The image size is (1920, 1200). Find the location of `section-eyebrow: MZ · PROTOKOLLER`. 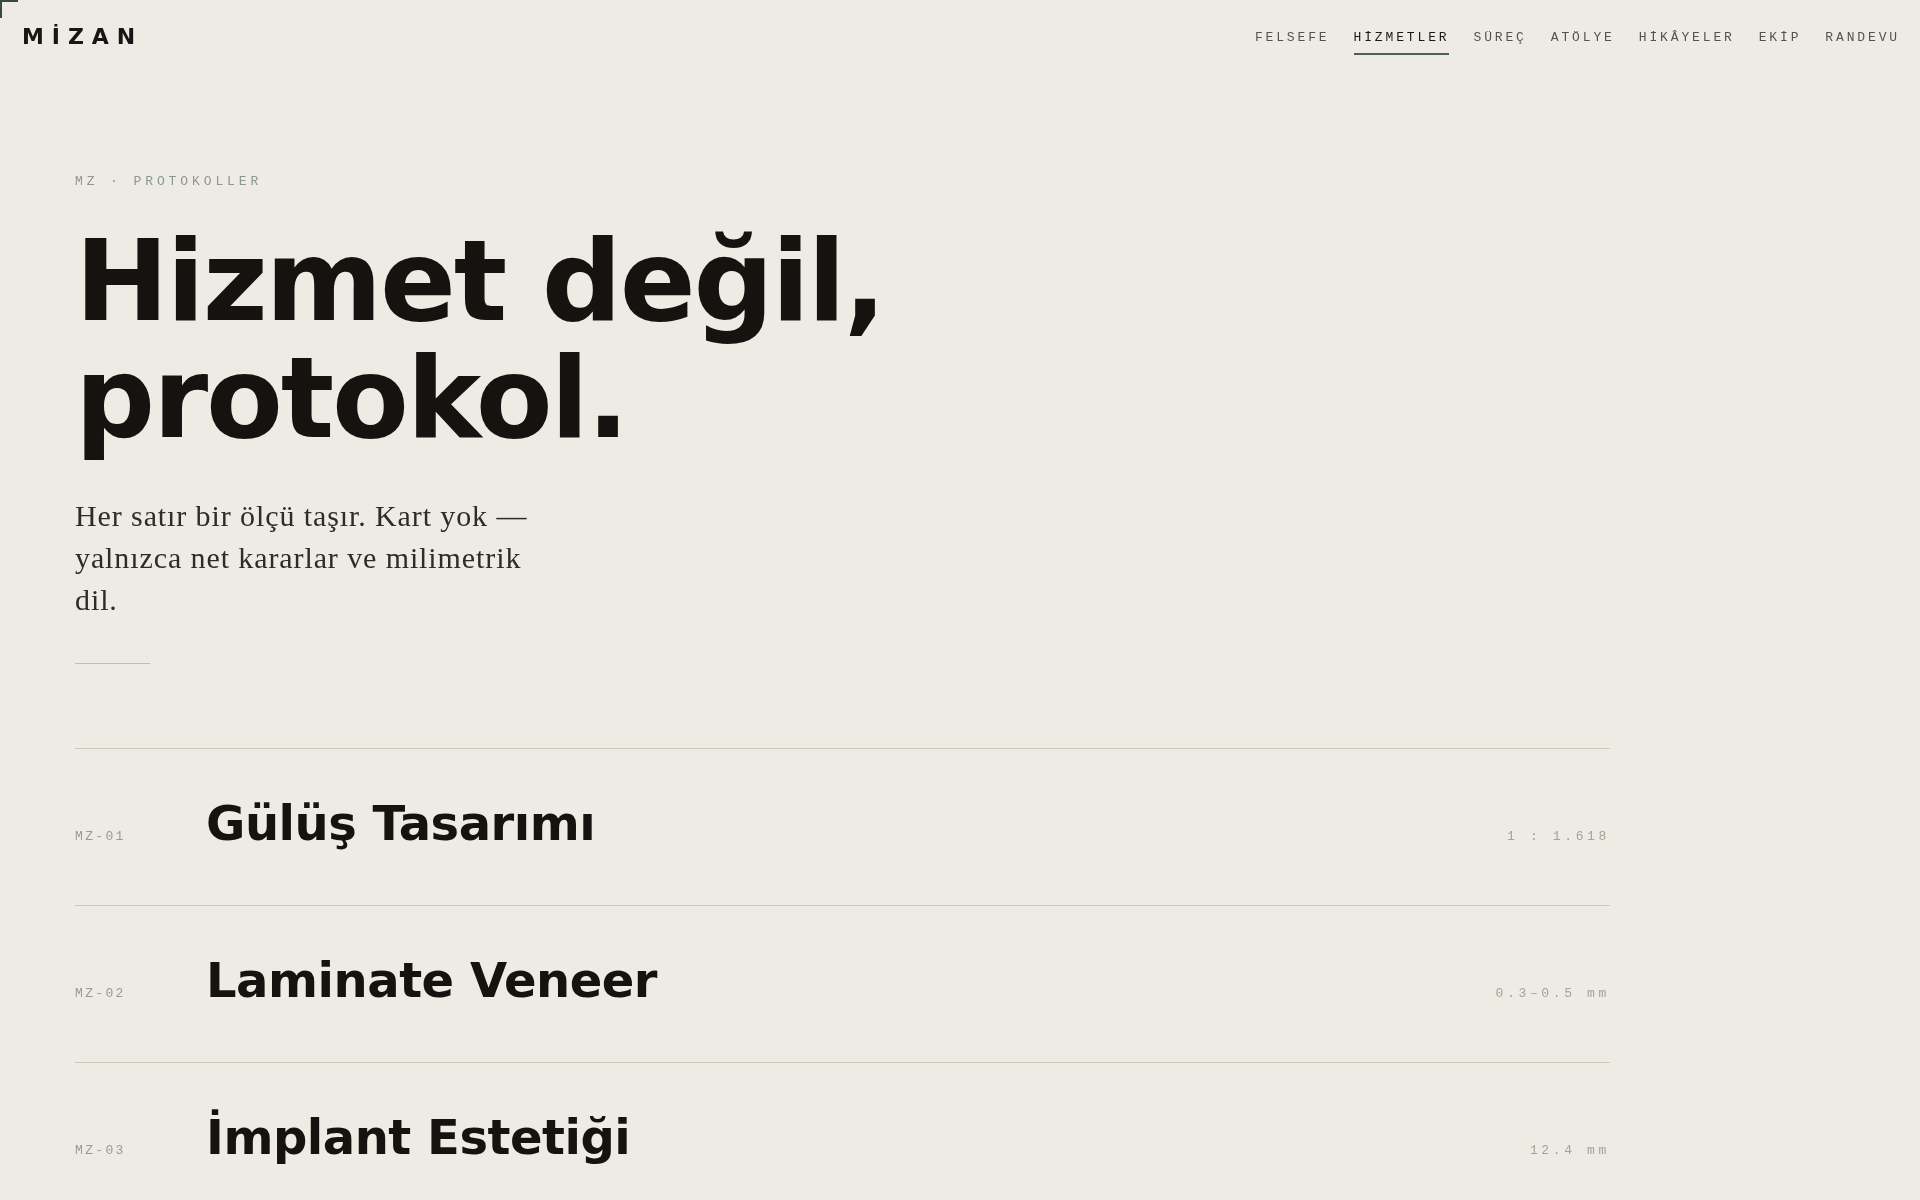

section-eyebrow: MZ · PROTOKOLLER is located at coordinates (169, 182).